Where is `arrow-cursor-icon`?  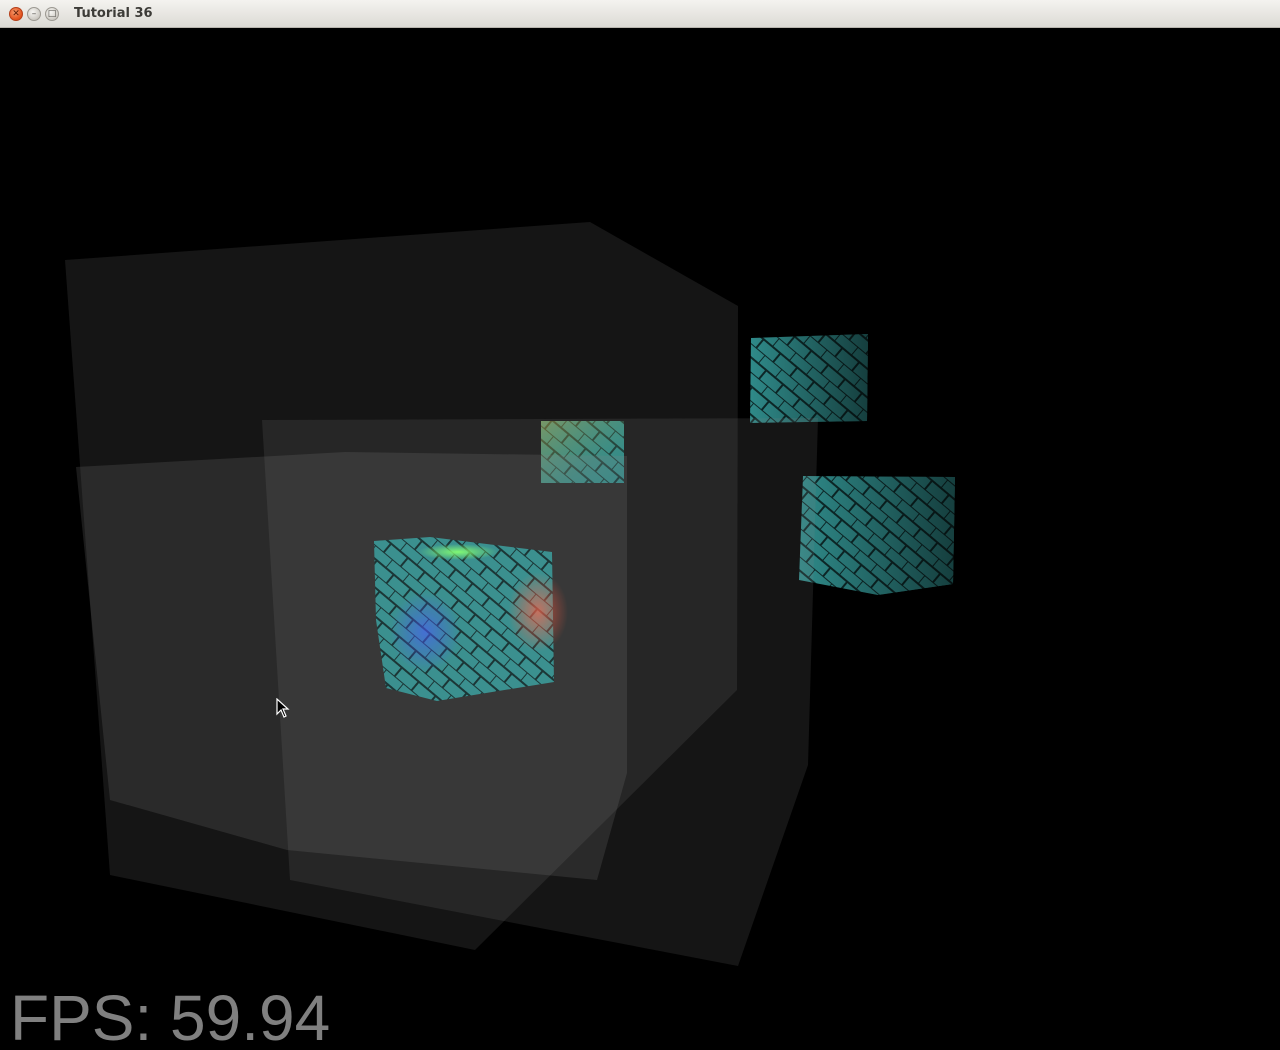 arrow-cursor-icon is located at coordinates (283, 709).